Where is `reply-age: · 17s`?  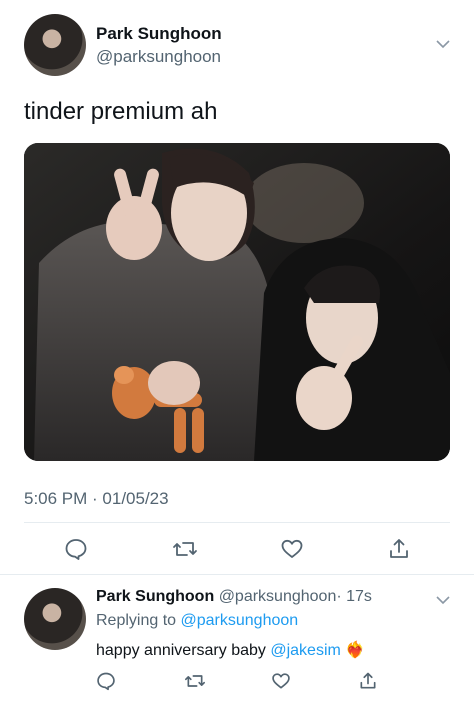 reply-age: · 17s is located at coordinates (354, 596).